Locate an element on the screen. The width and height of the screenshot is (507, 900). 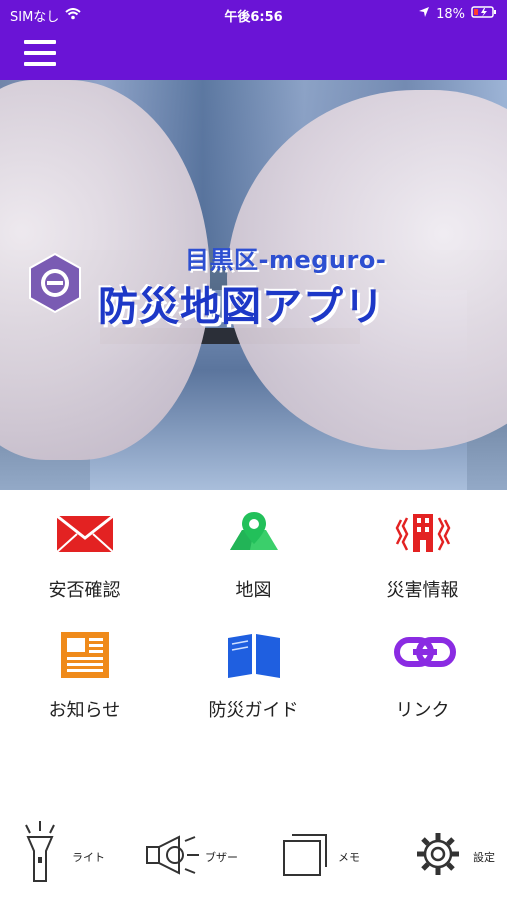
battery-icon is located at coordinates (484, 14).